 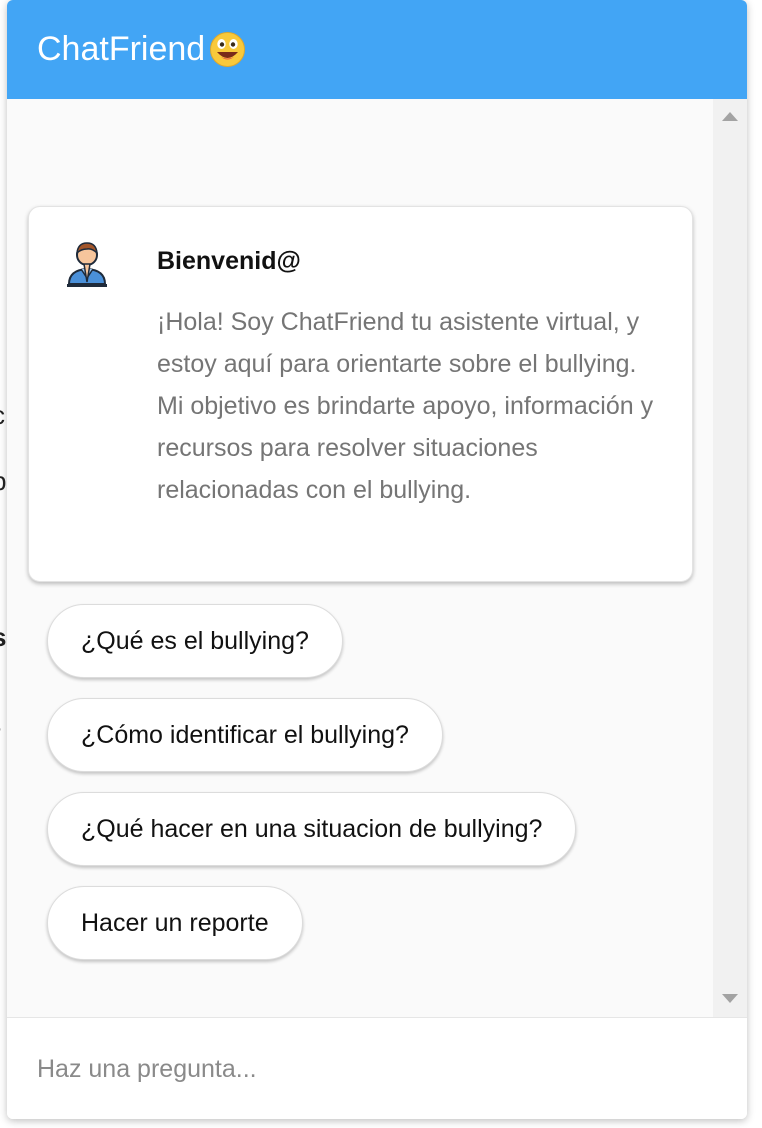 What do you see at coordinates (730, 558) in the screenshot?
I see `scrollbar` at bounding box center [730, 558].